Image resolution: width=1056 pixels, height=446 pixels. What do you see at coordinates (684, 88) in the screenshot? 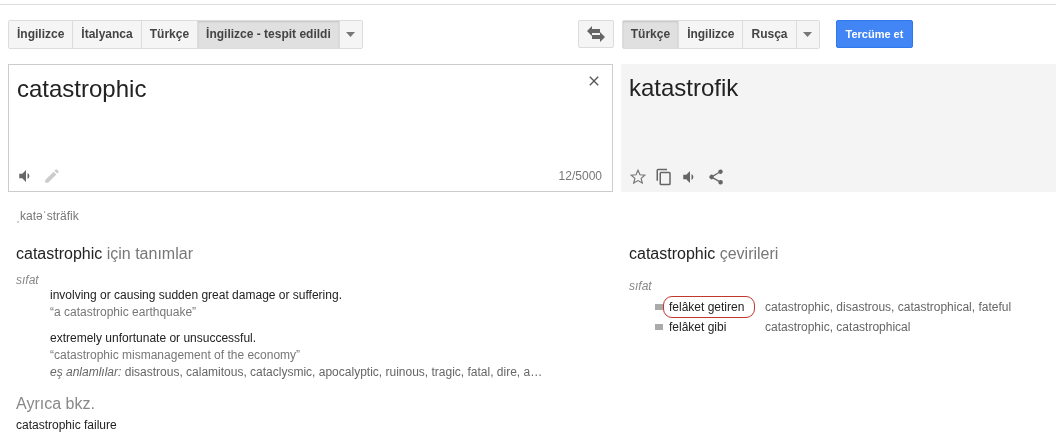
I see `translated-text: katastrofik` at bounding box center [684, 88].